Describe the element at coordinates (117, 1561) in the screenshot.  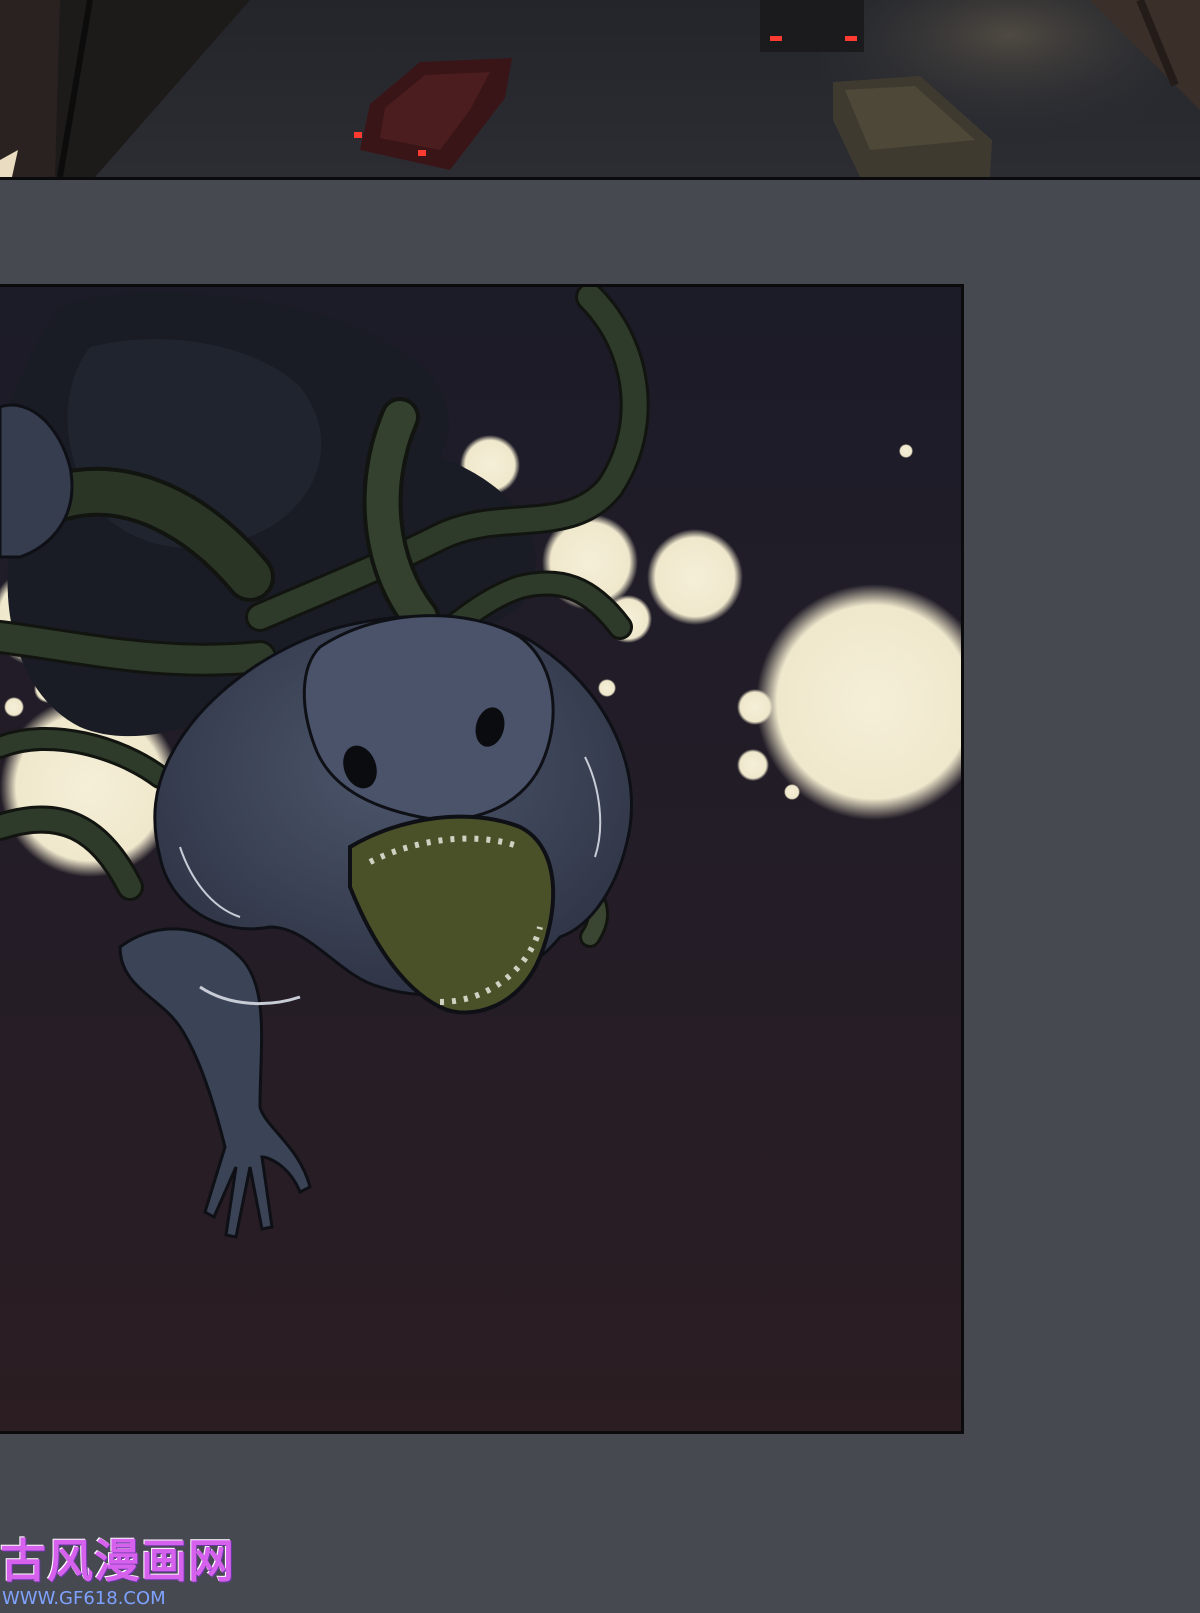
I see `watermark-logo-text: 古风漫画网` at that location.